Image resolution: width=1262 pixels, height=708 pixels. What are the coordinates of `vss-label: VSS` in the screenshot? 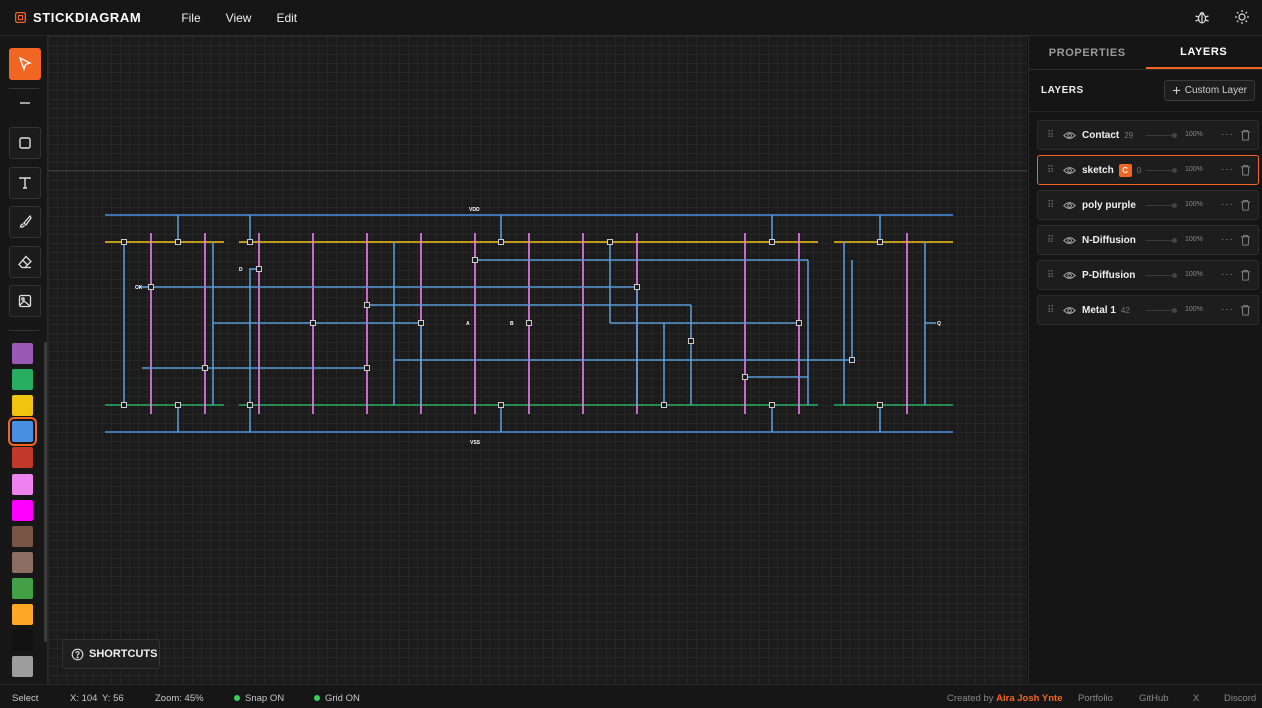 It's located at (475, 443).